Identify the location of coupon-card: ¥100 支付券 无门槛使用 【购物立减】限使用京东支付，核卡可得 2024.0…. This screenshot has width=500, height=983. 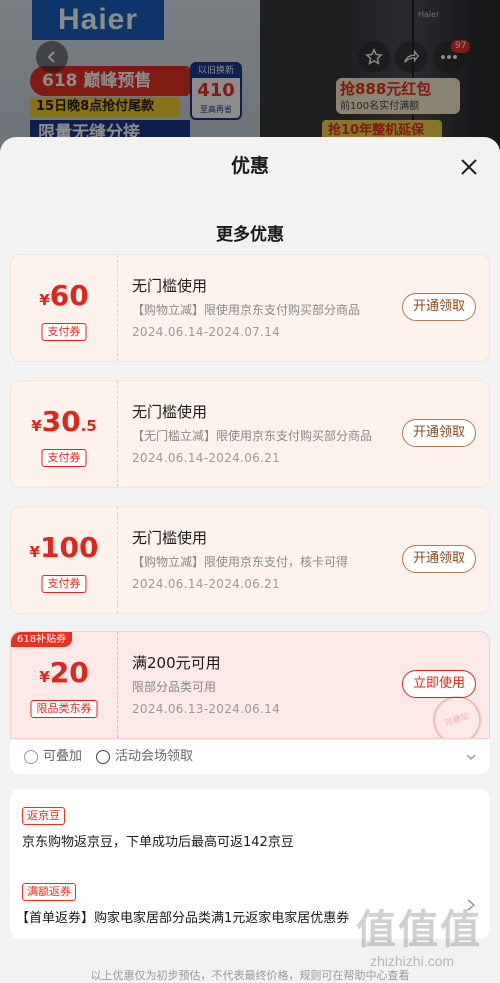
(250, 560).